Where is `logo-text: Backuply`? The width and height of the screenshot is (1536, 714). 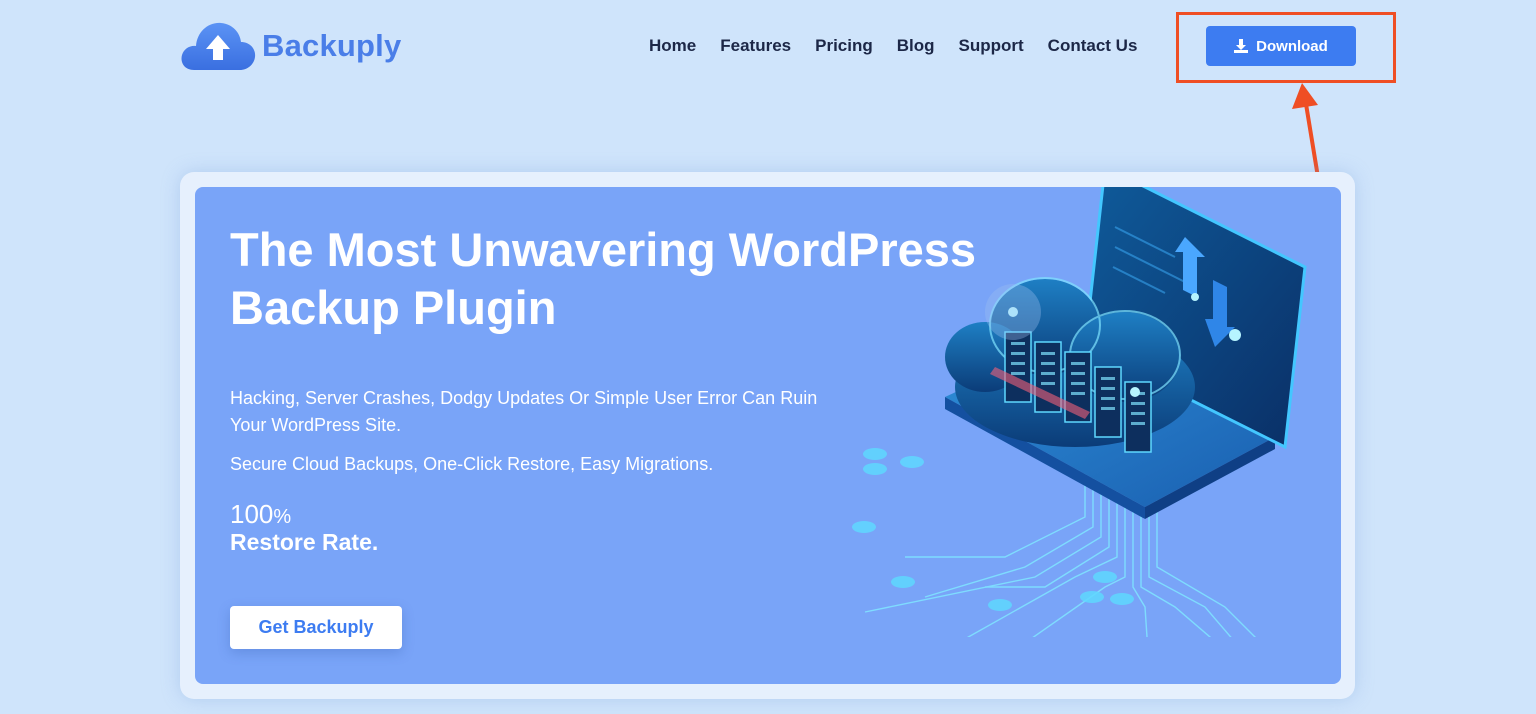 logo-text: Backuply is located at coordinates (332, 45).